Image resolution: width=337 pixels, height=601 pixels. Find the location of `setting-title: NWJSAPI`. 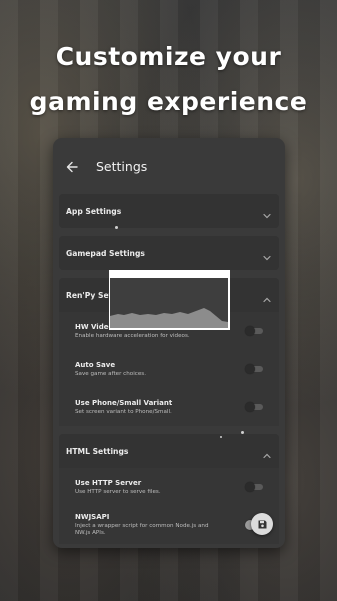

setting-title: NWJSAPI is located at coordinates (92, 517).